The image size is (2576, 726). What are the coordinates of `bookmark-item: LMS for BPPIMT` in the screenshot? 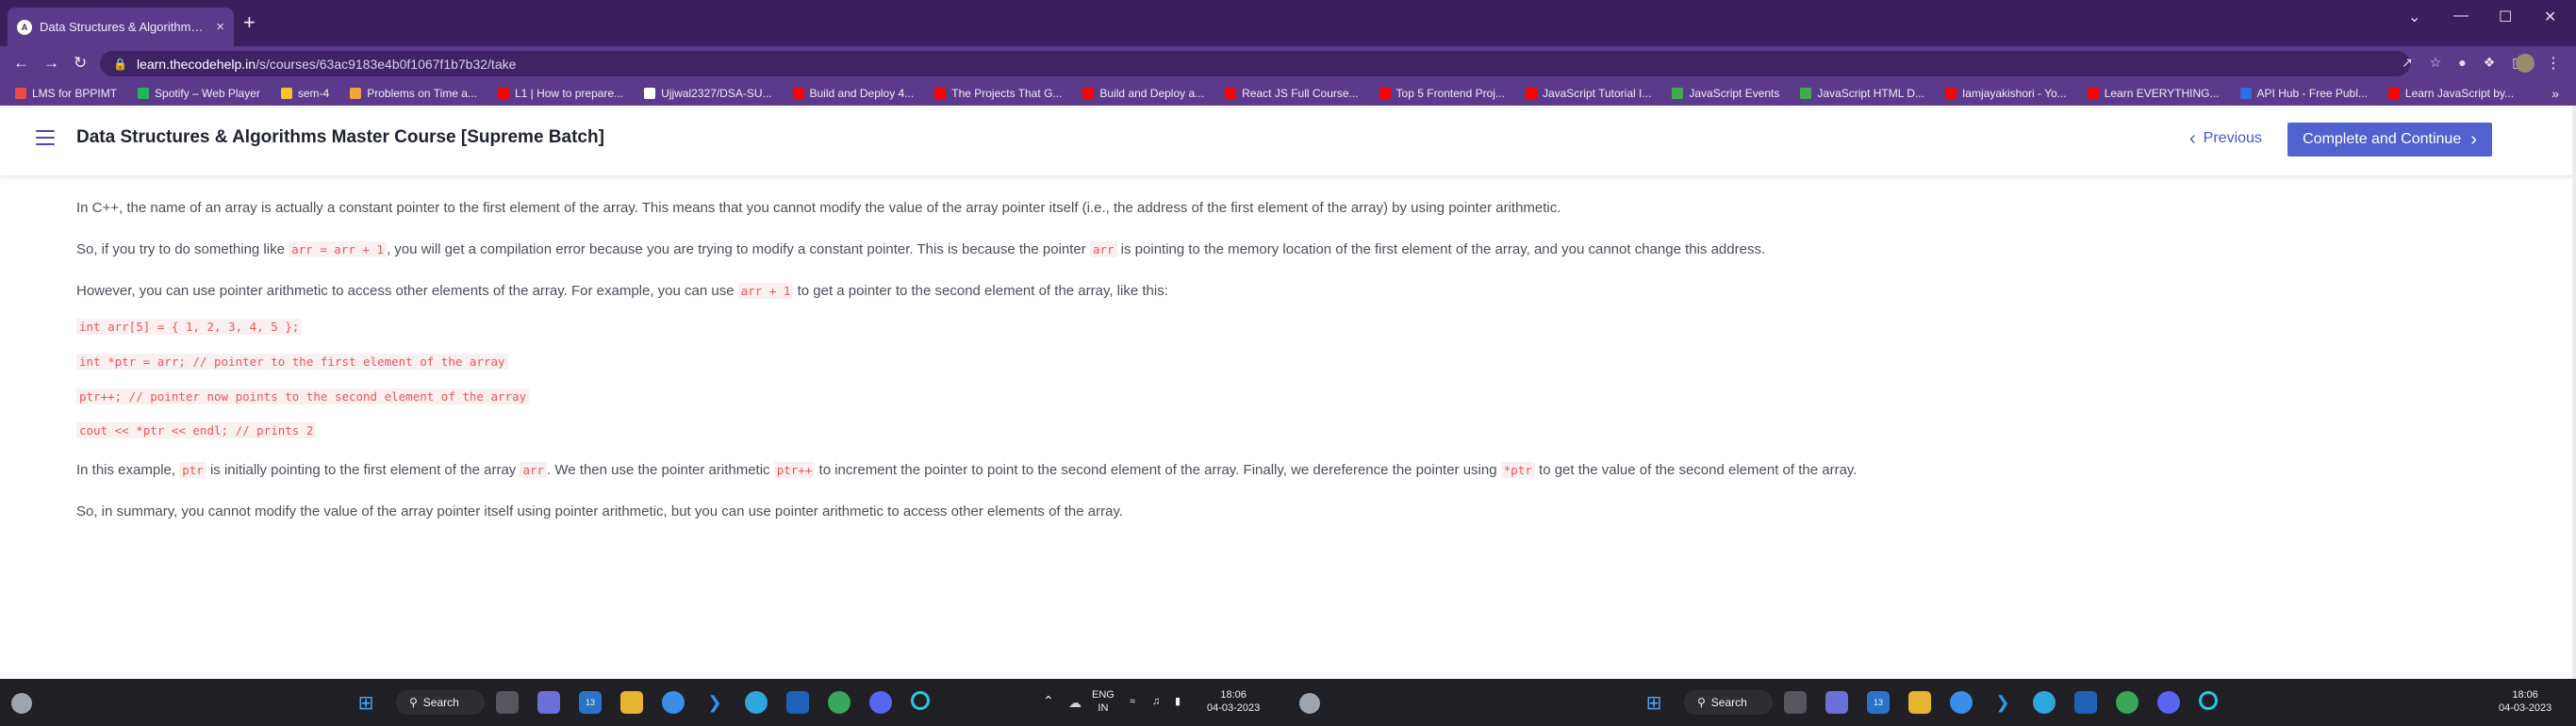 It's located at (66, 93).